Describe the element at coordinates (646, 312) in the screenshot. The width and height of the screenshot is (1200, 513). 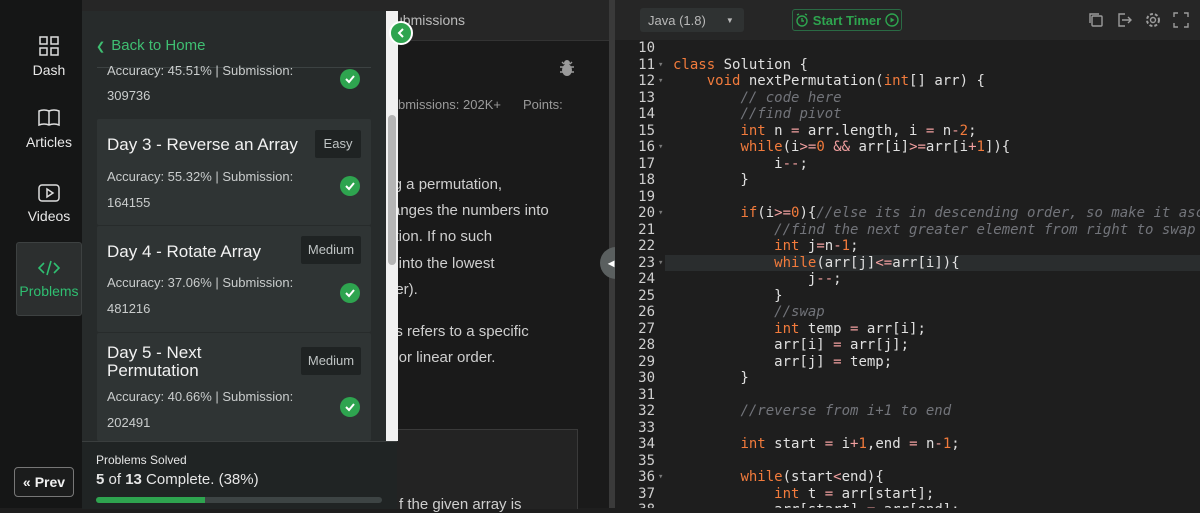
I see `line-number: 26` at that location.